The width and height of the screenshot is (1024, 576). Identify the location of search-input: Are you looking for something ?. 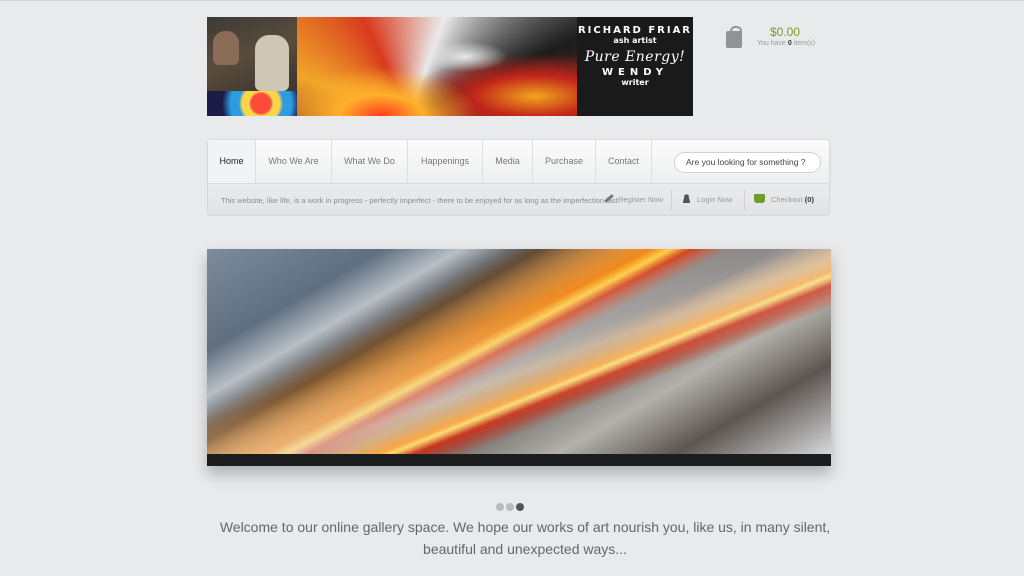
(747, 162).